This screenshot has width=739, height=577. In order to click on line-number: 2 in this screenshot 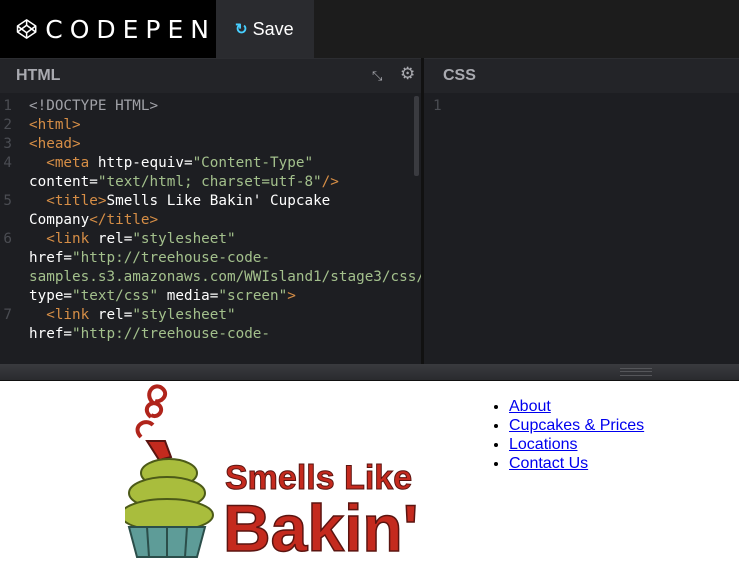, I will do `click(7, 125)`.